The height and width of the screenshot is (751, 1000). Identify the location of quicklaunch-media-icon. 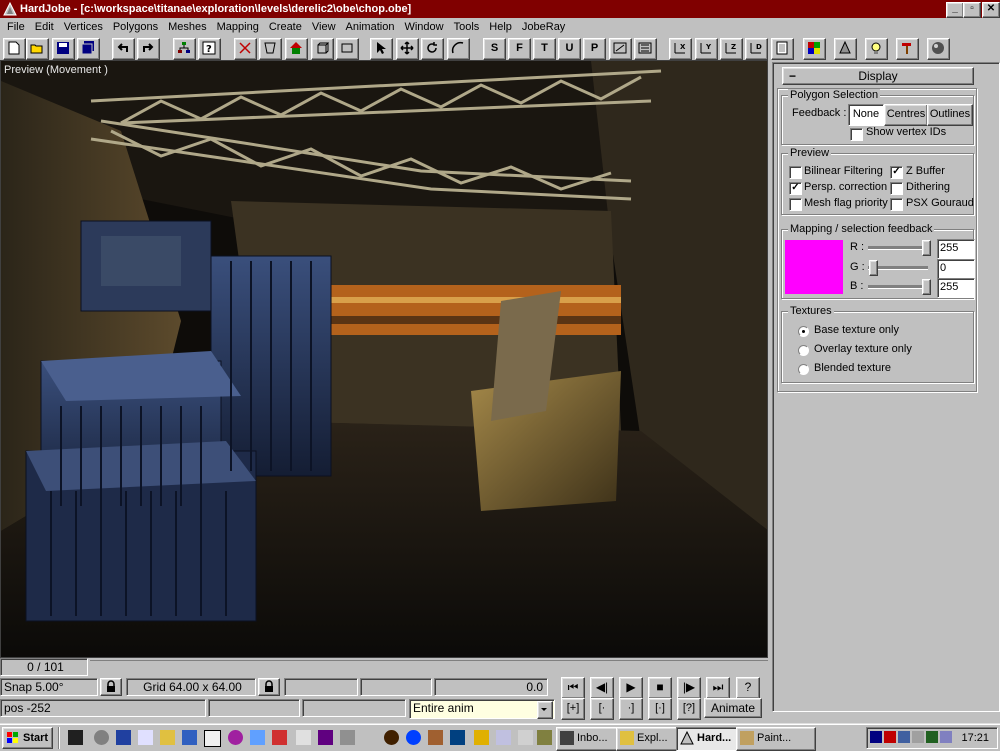
(325, 737).